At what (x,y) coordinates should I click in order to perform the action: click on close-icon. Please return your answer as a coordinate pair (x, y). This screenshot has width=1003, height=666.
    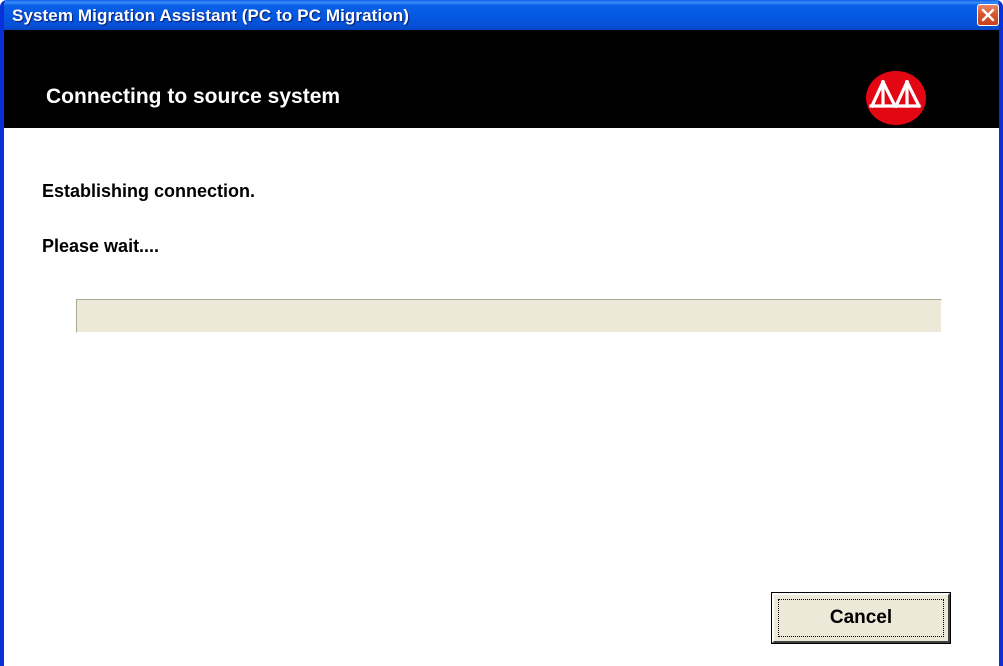
    Looking at the image, I should click on (988, 15).